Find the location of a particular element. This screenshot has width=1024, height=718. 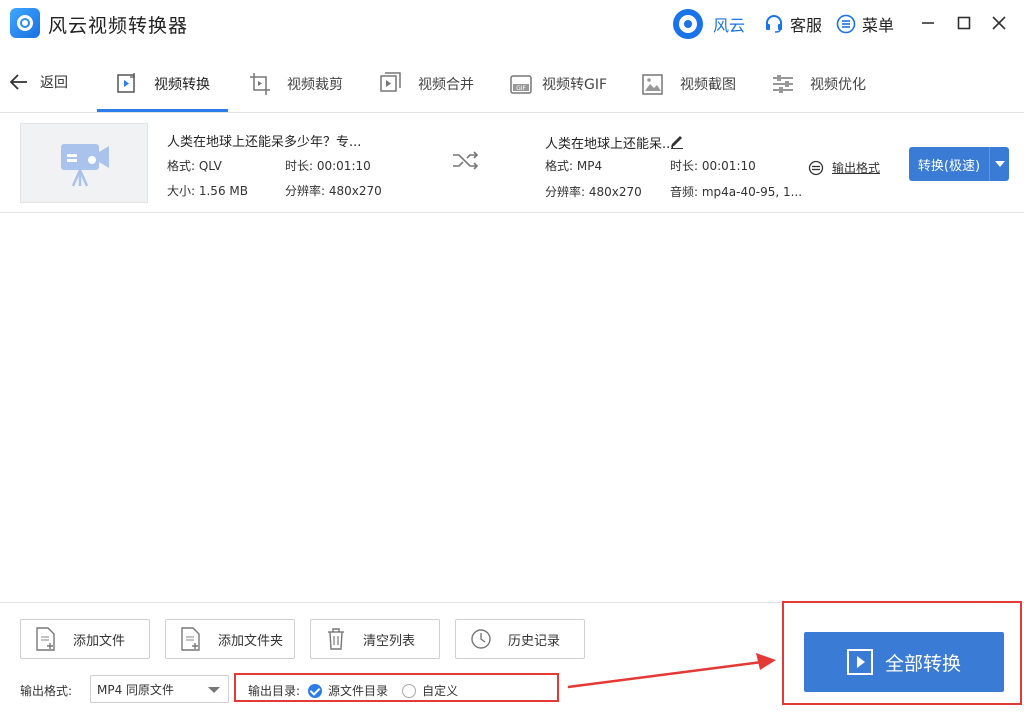

annotation-arrow is located at coordinates (673, 671).